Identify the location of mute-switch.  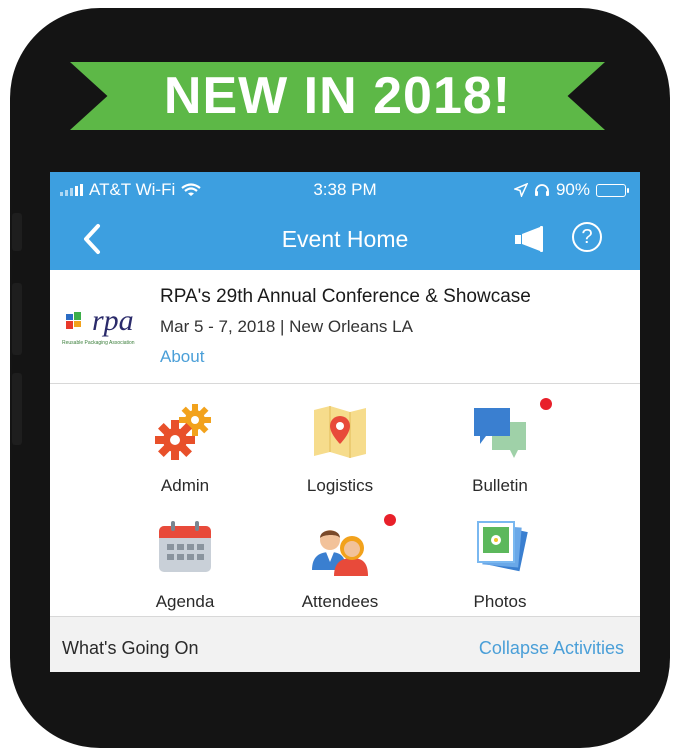
(17, 232).